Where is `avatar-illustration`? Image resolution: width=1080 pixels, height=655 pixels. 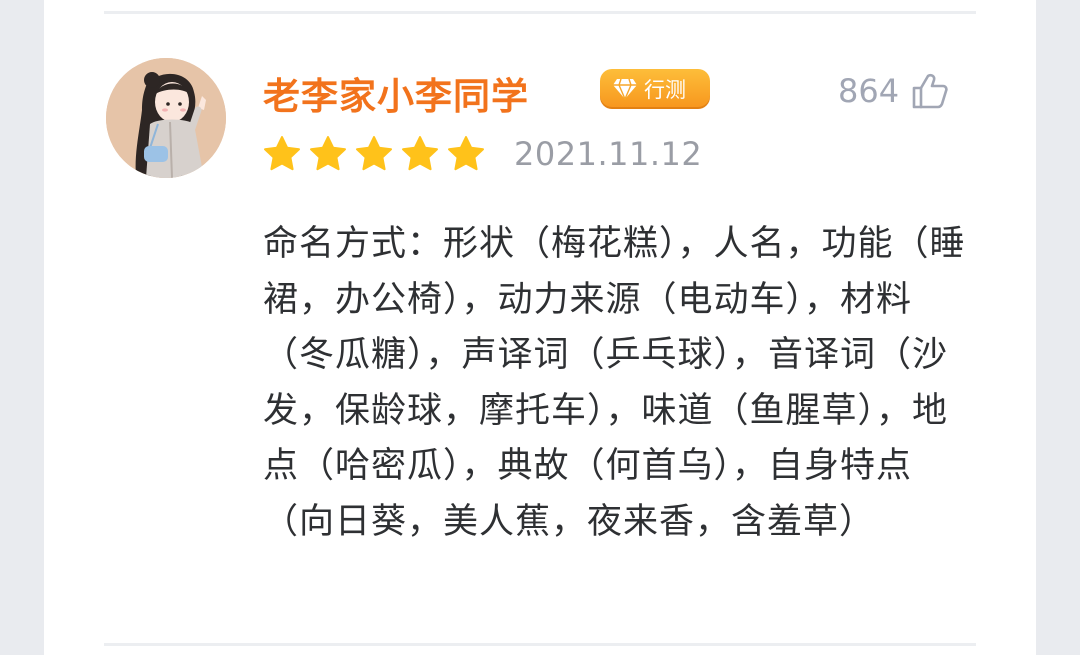
avatar-illustration is located at coordinates (166, 118).